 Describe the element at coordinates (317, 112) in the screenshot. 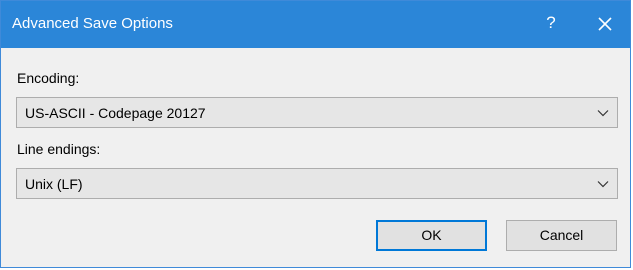

I see `encoding-select: US-ASCII - Codepage 20127` at that location.